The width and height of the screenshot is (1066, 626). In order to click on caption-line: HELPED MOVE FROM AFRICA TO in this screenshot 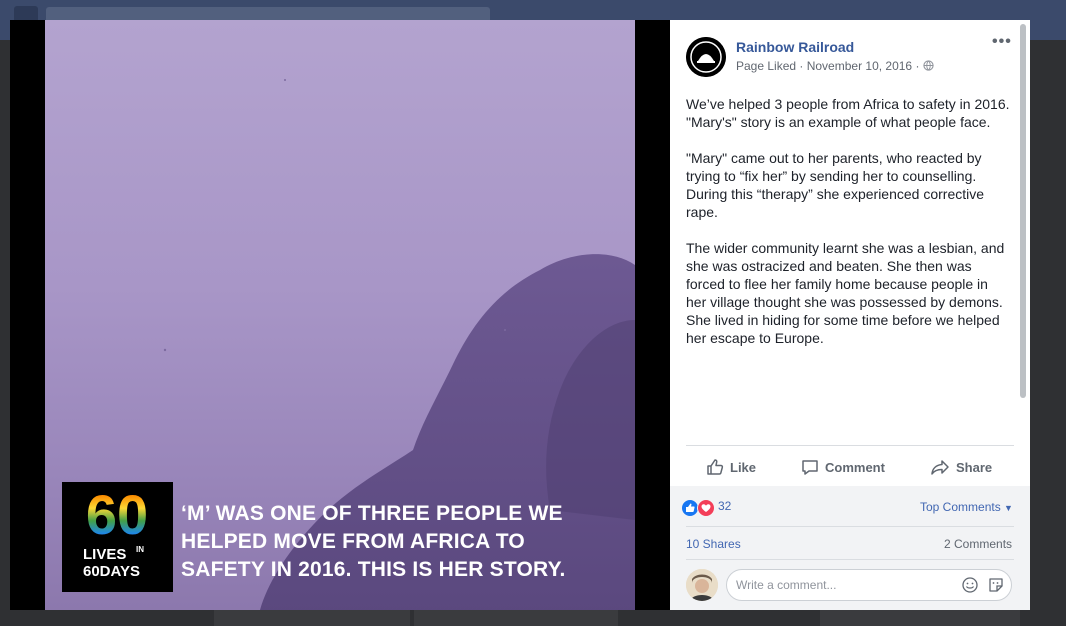, I will do `click(353, 541)`.